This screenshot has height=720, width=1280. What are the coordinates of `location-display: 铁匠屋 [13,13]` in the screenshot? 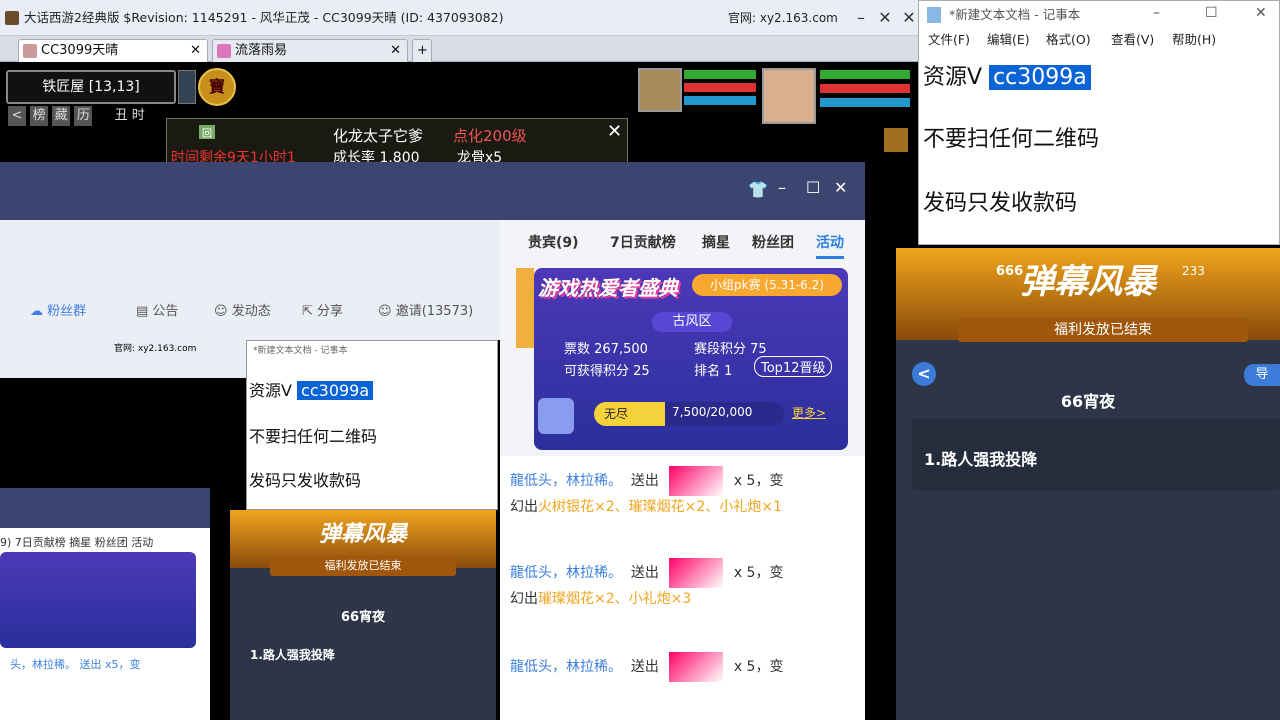 It's located at (91, 87).